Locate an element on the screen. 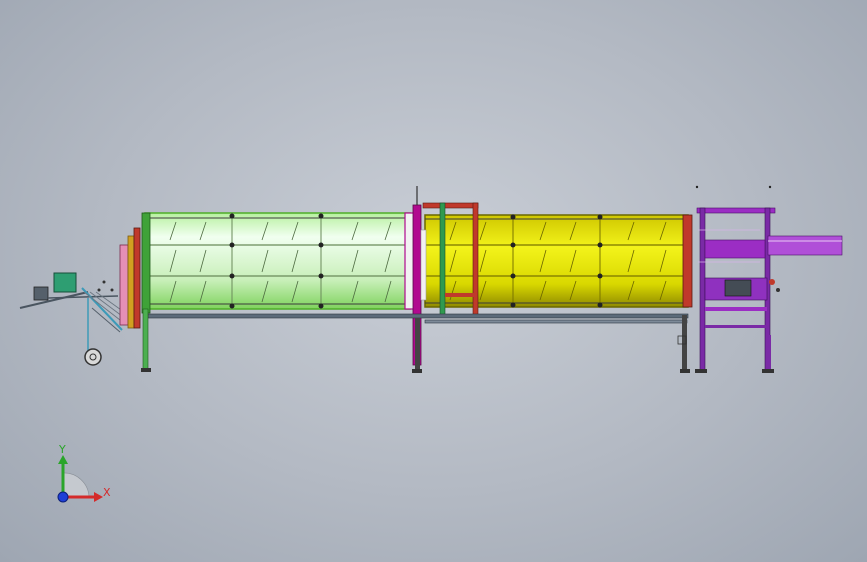  pulley-wheel is located at coordinates (93, 357).